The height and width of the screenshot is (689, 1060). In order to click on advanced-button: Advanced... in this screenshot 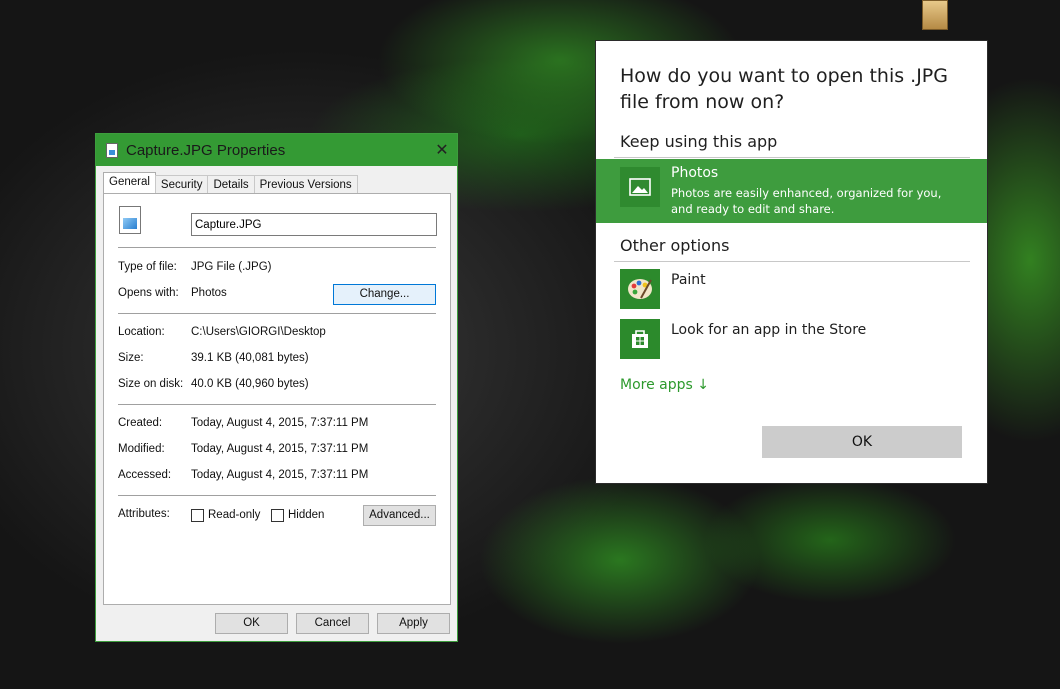, I will do `click(399, 515)`.